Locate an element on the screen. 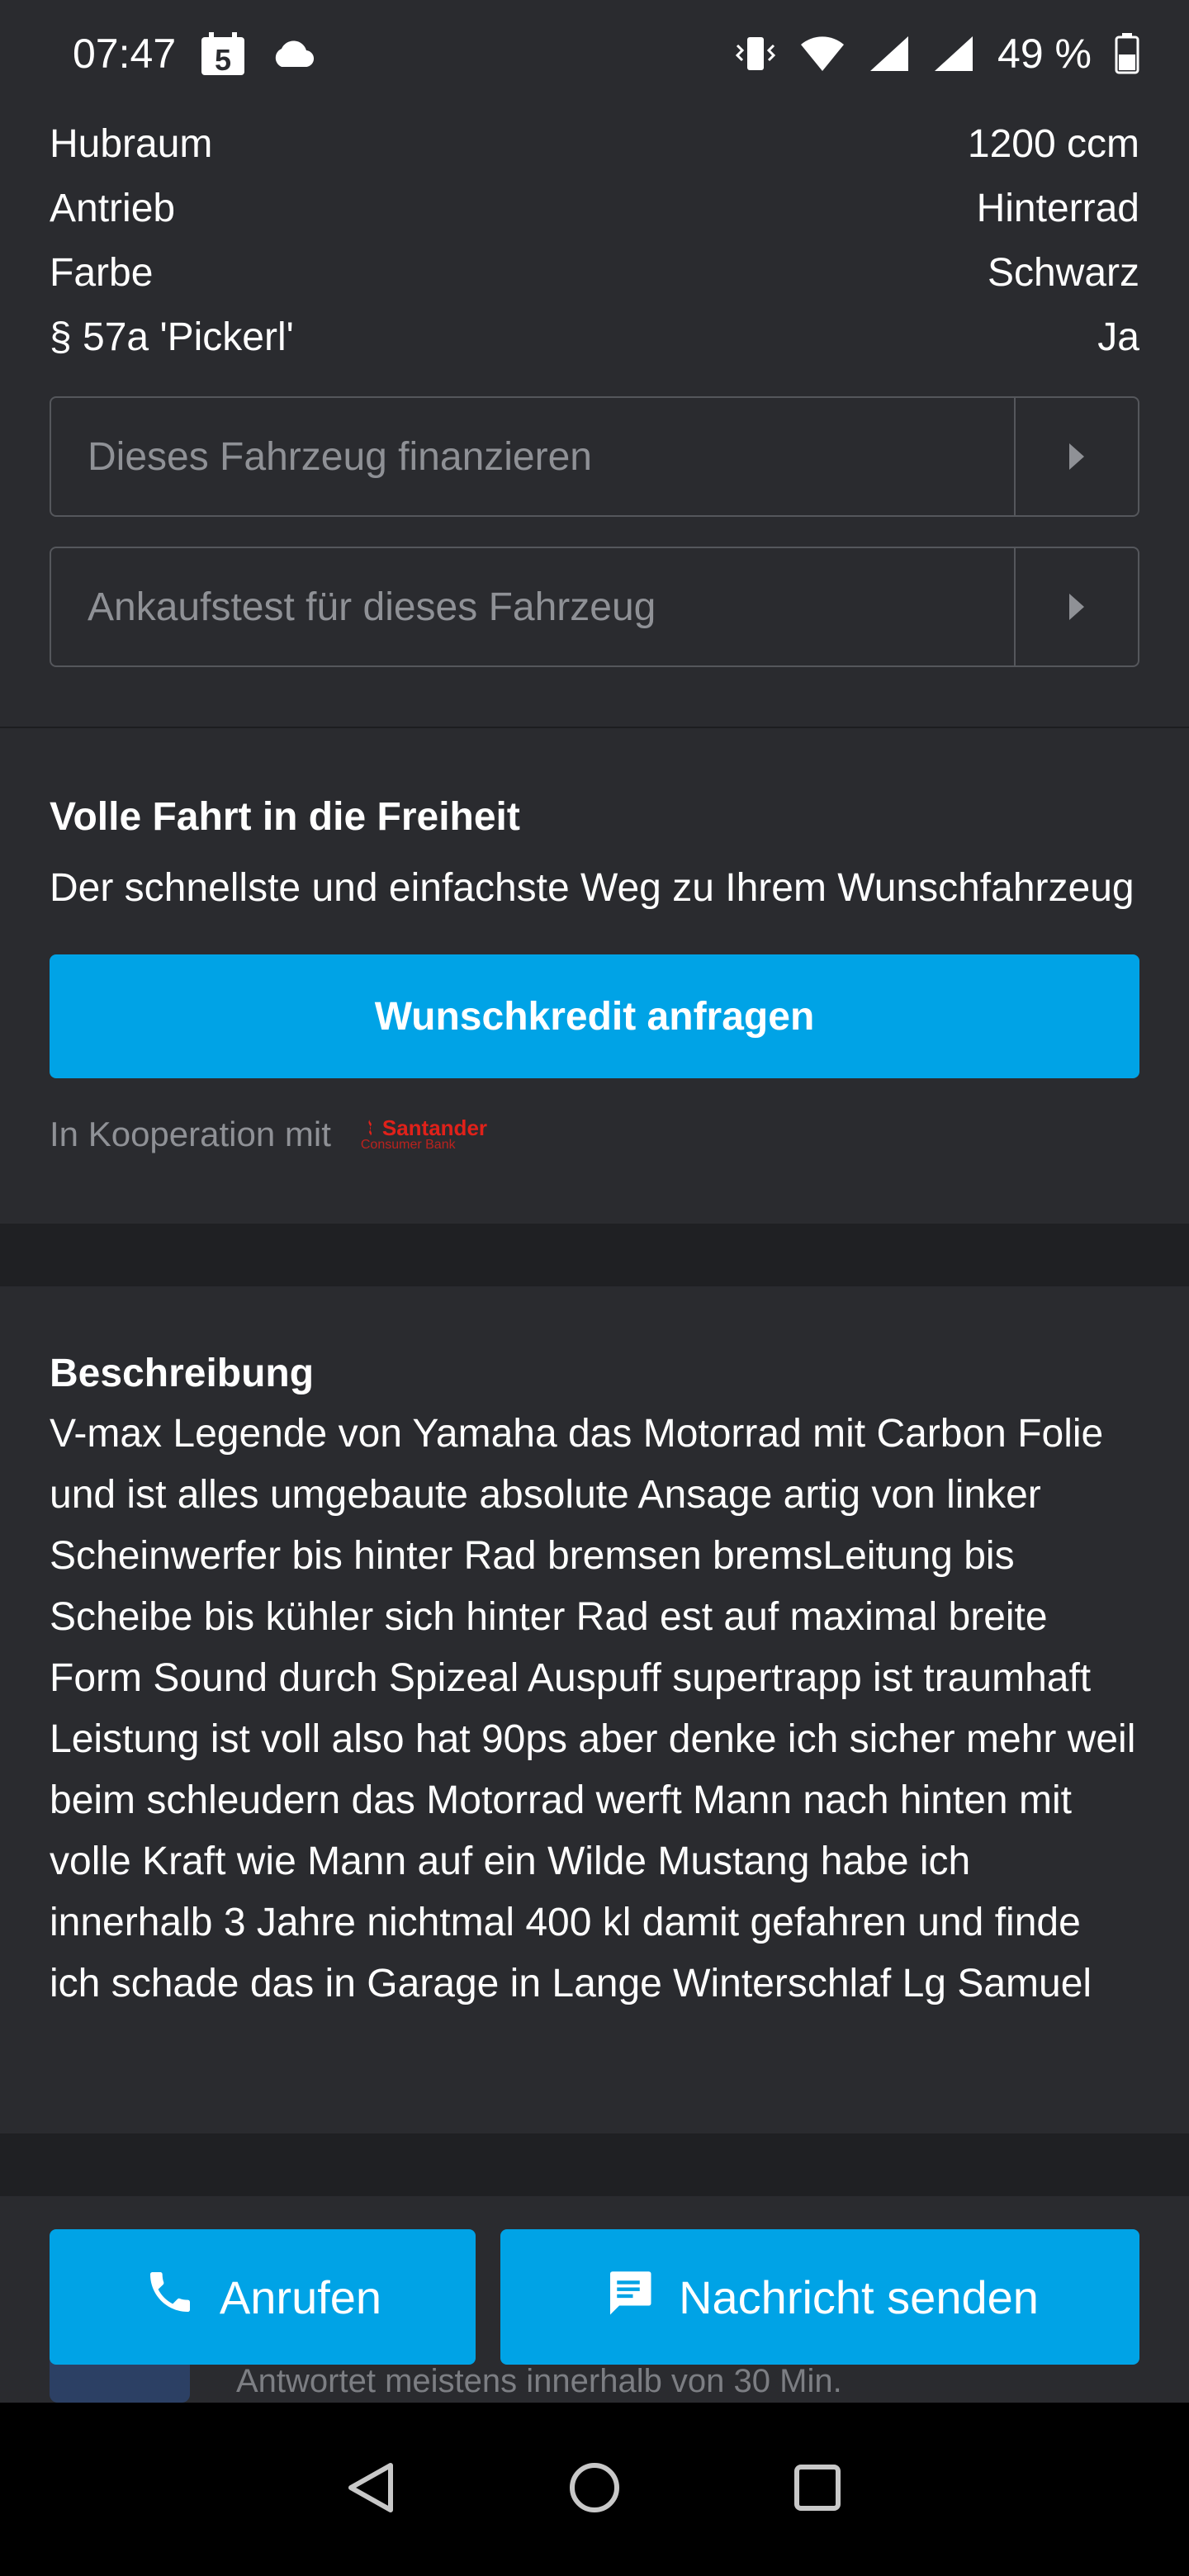 This screenshot has height=2576, width=1189. navigation-bar is located at coordinates (594, 2489).